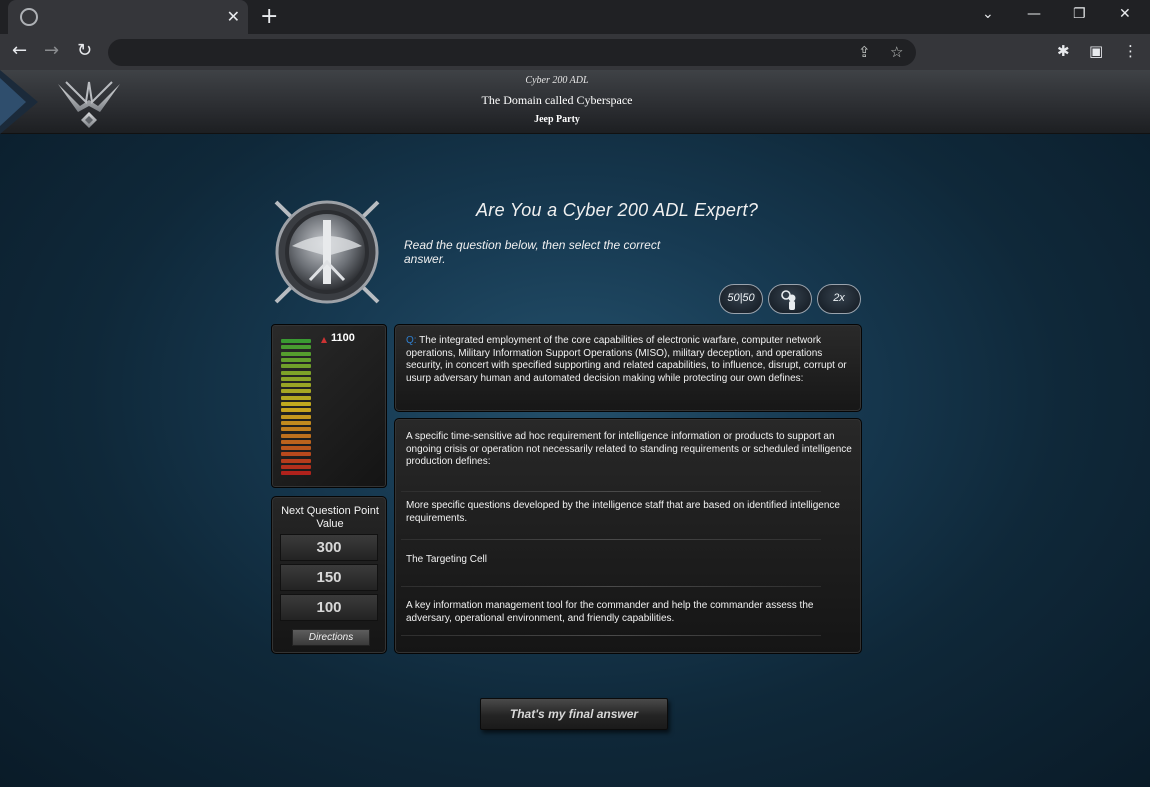 Image resolution: width=1150 pixels, height=787 pixels. I want to click on question-prefix: Q:, so click(411, 340).